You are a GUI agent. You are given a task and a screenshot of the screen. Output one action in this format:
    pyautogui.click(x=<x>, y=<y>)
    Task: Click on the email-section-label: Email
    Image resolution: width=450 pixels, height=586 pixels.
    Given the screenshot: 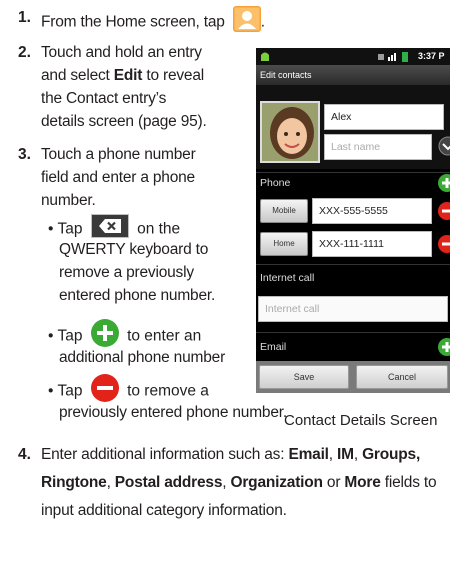 What is the action you would take?
    pyautogui.click(x=273, y=347)
    